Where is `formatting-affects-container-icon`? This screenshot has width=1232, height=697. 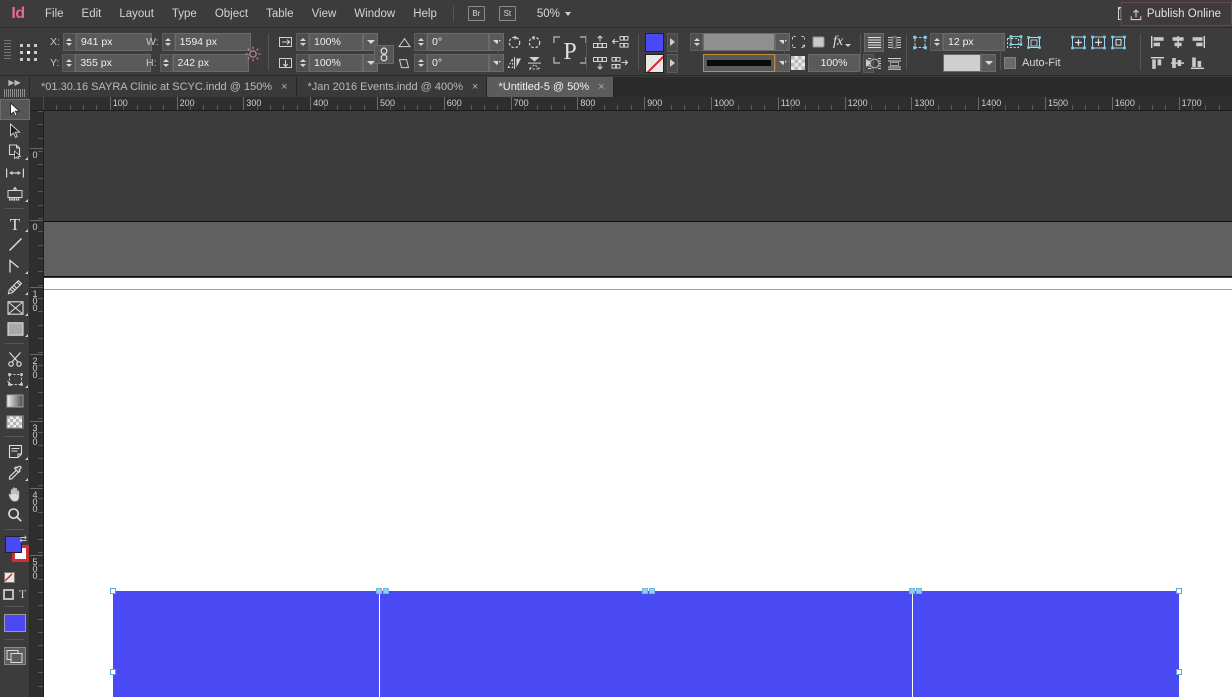
formatting-affects-container-icon is located at coordinates (8, 594).